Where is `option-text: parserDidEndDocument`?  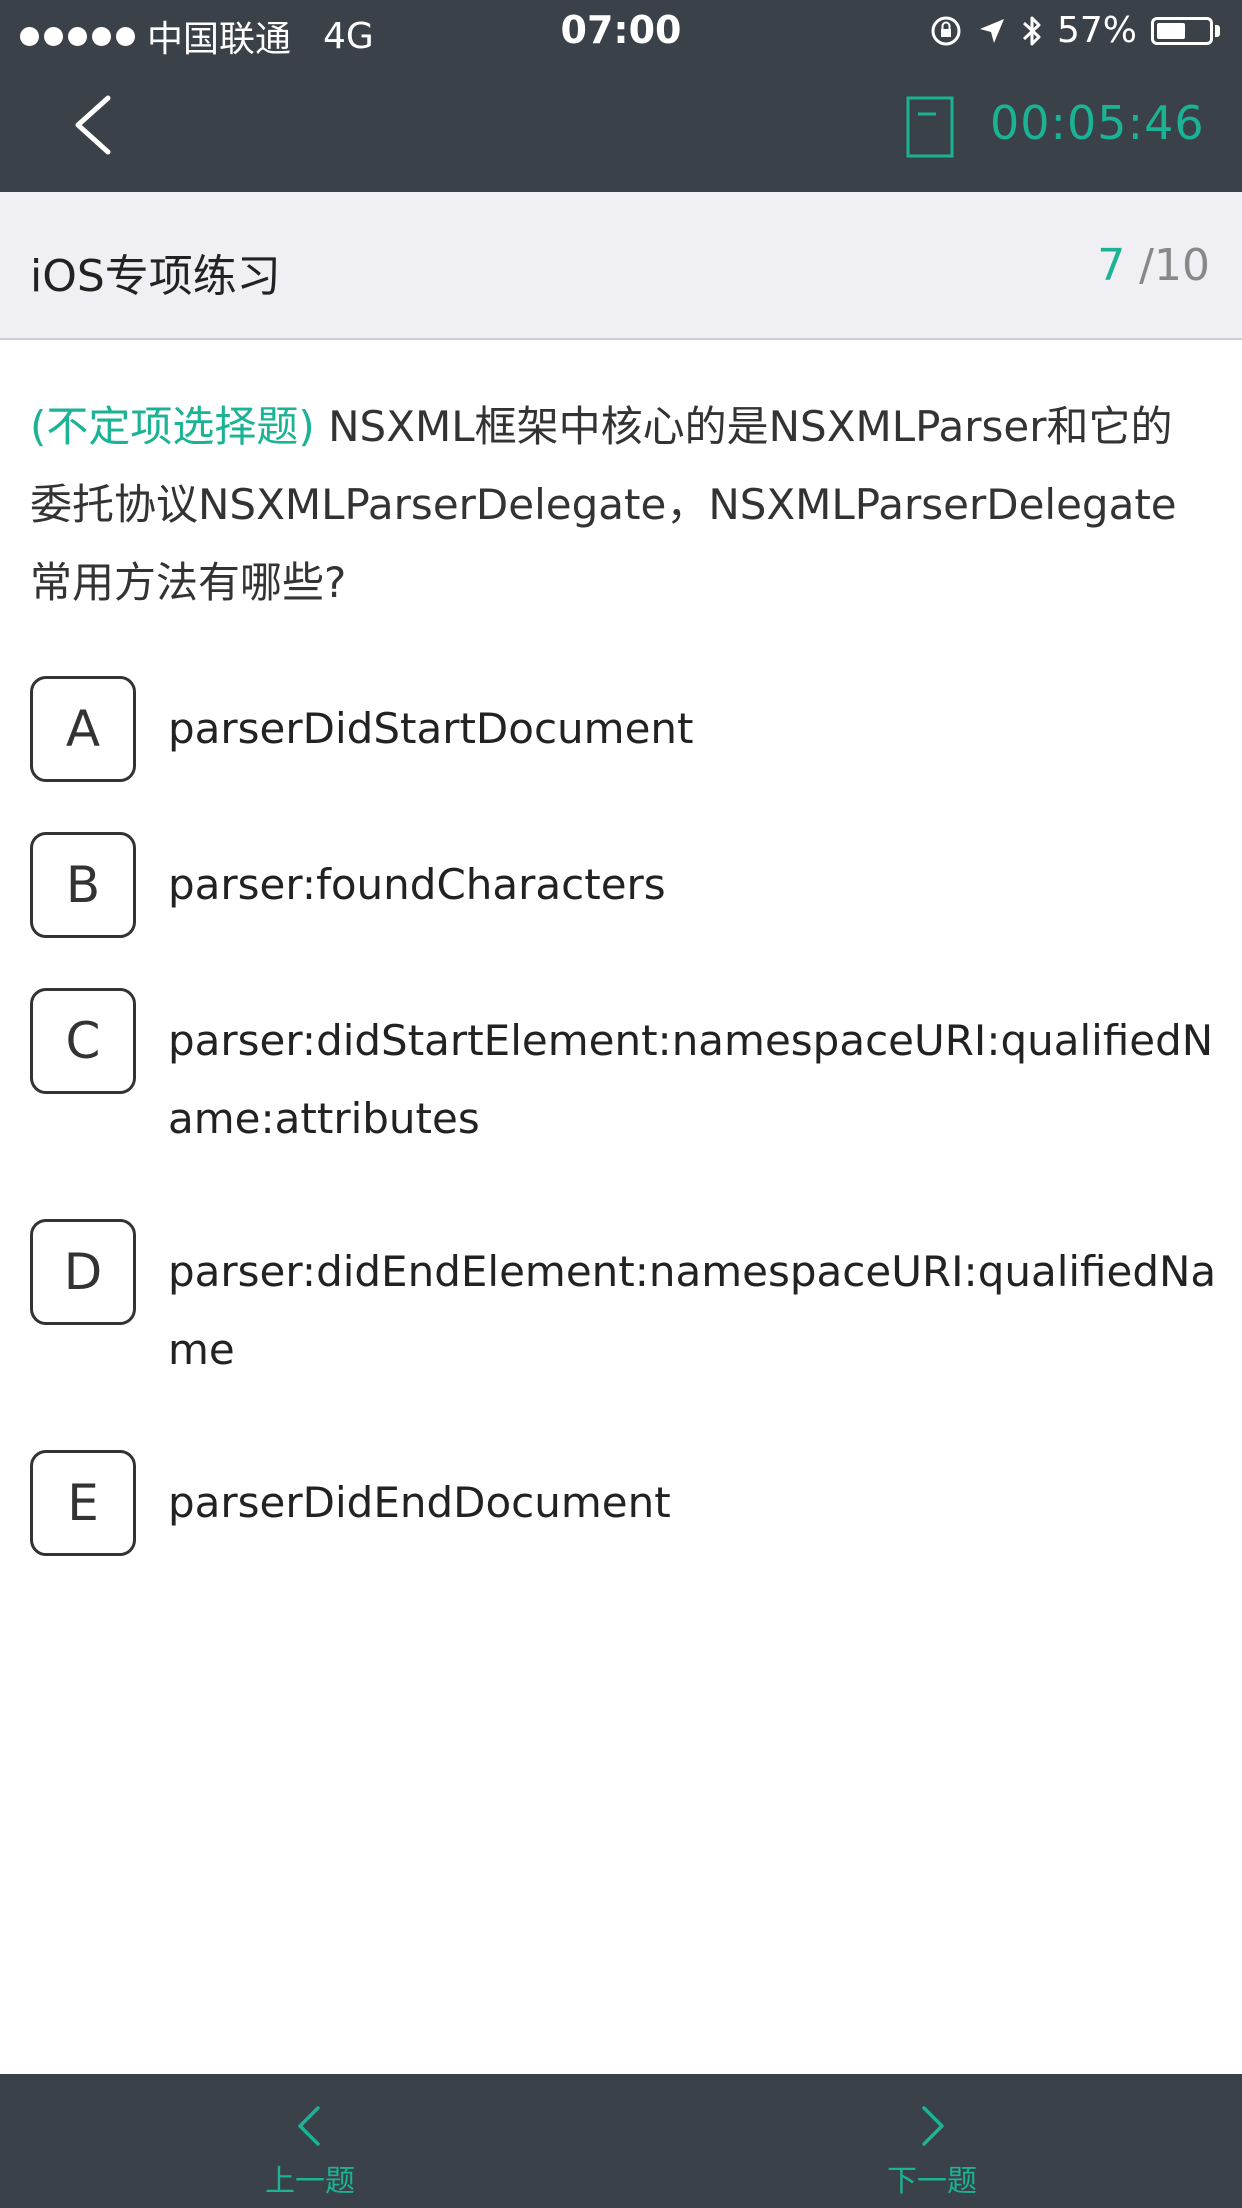
option-text: parserDidEndDocument is located at coordinates (419, 1502).